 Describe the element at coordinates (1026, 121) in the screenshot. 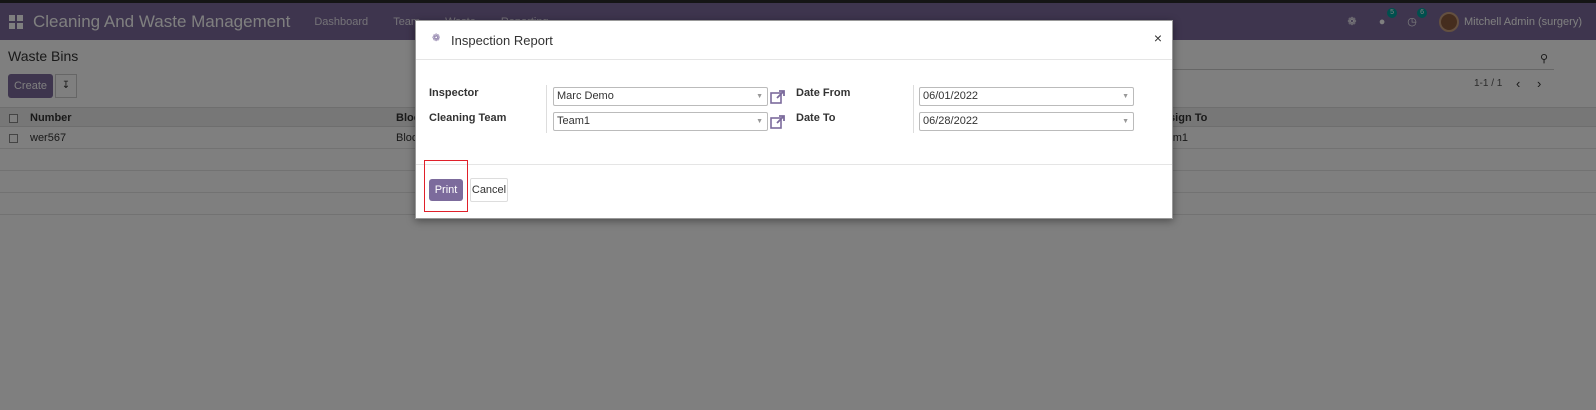

I see `date-to-field: 06/28/2022 ▼` at that location.